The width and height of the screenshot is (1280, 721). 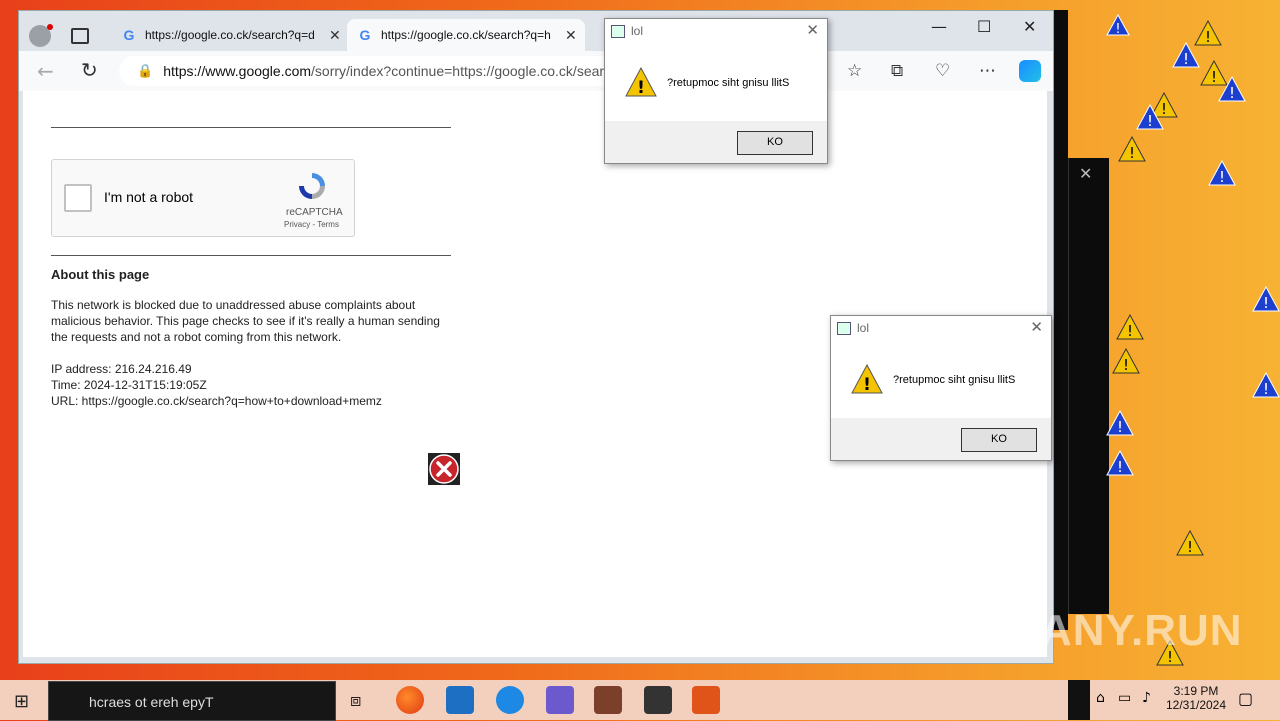 I want to click on watermark: ANY.RUN, so click(x=1141, y=630).